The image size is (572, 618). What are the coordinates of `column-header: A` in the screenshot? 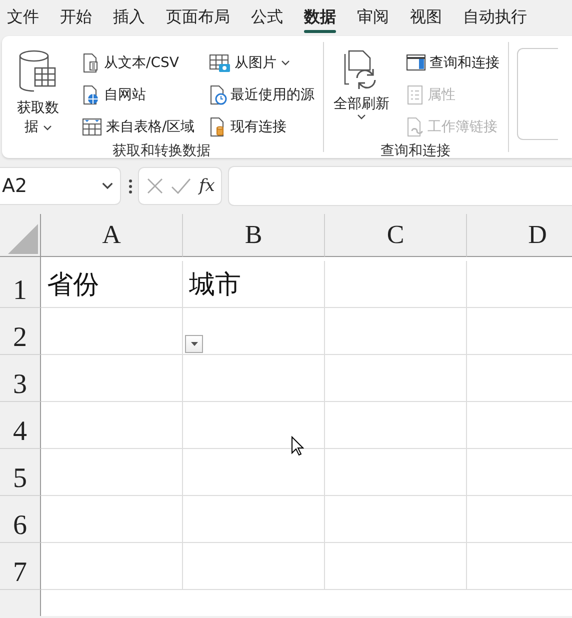 It's located at (112, 235).